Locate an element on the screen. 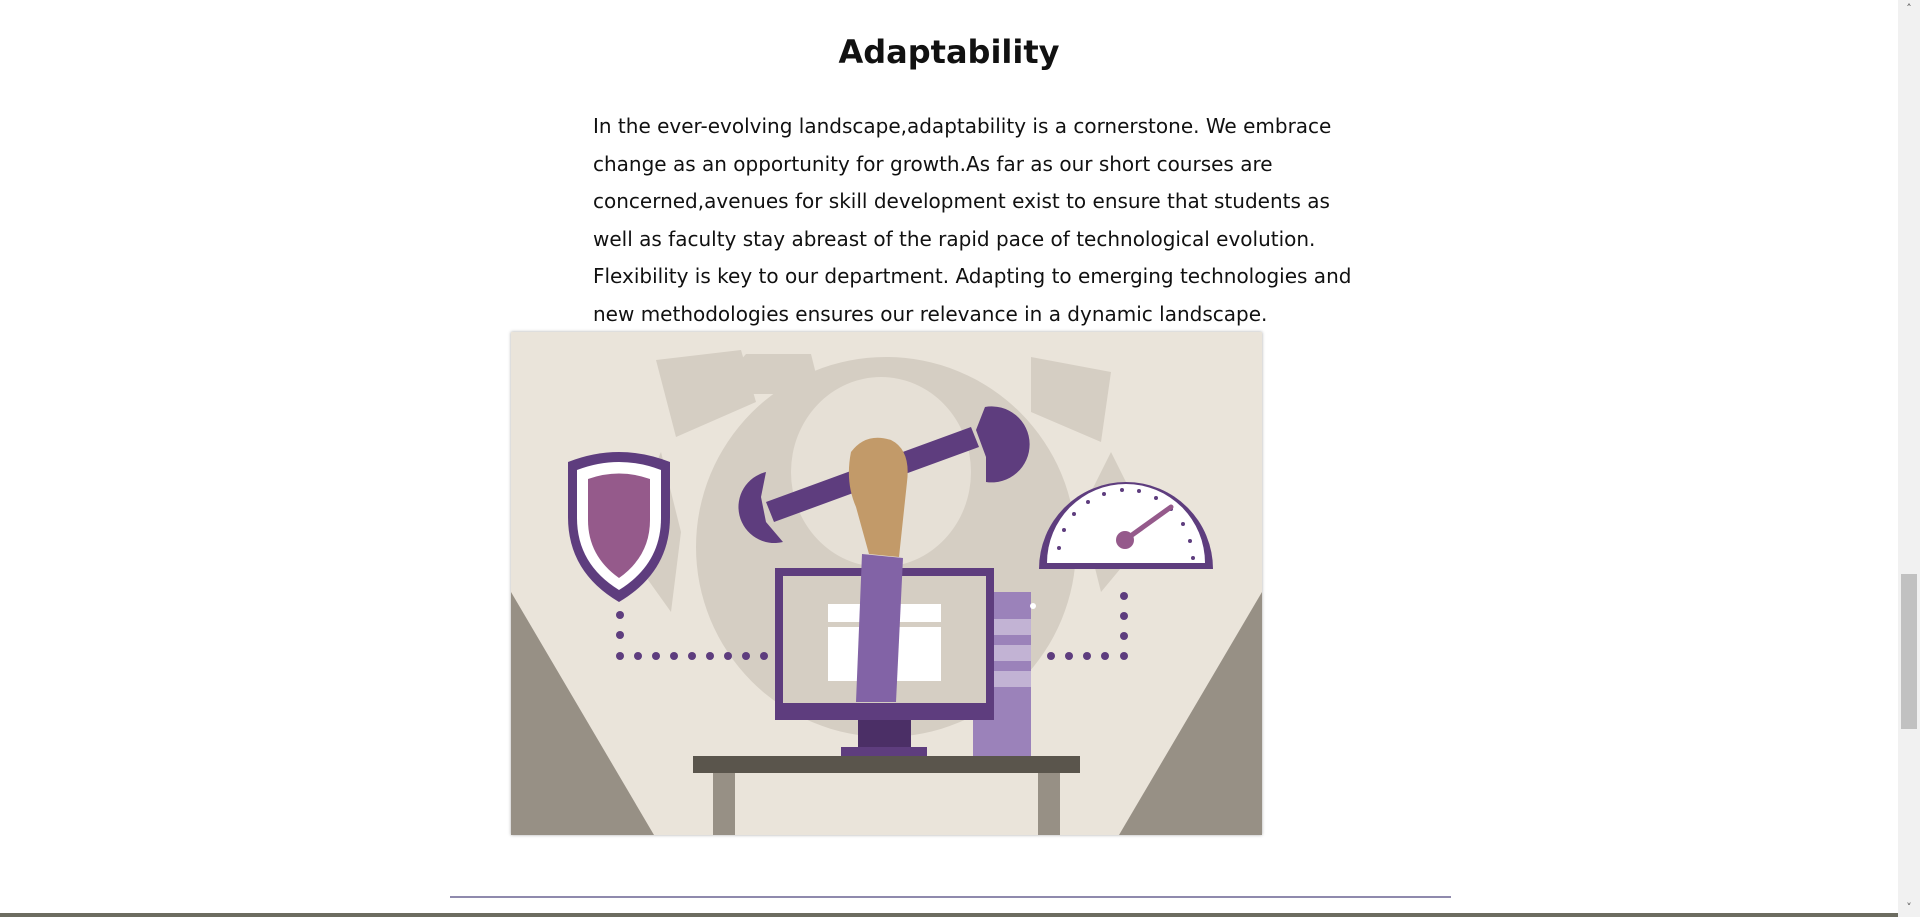 The image size is (1920, 917). section-divider is located at coordinates (950, 897).